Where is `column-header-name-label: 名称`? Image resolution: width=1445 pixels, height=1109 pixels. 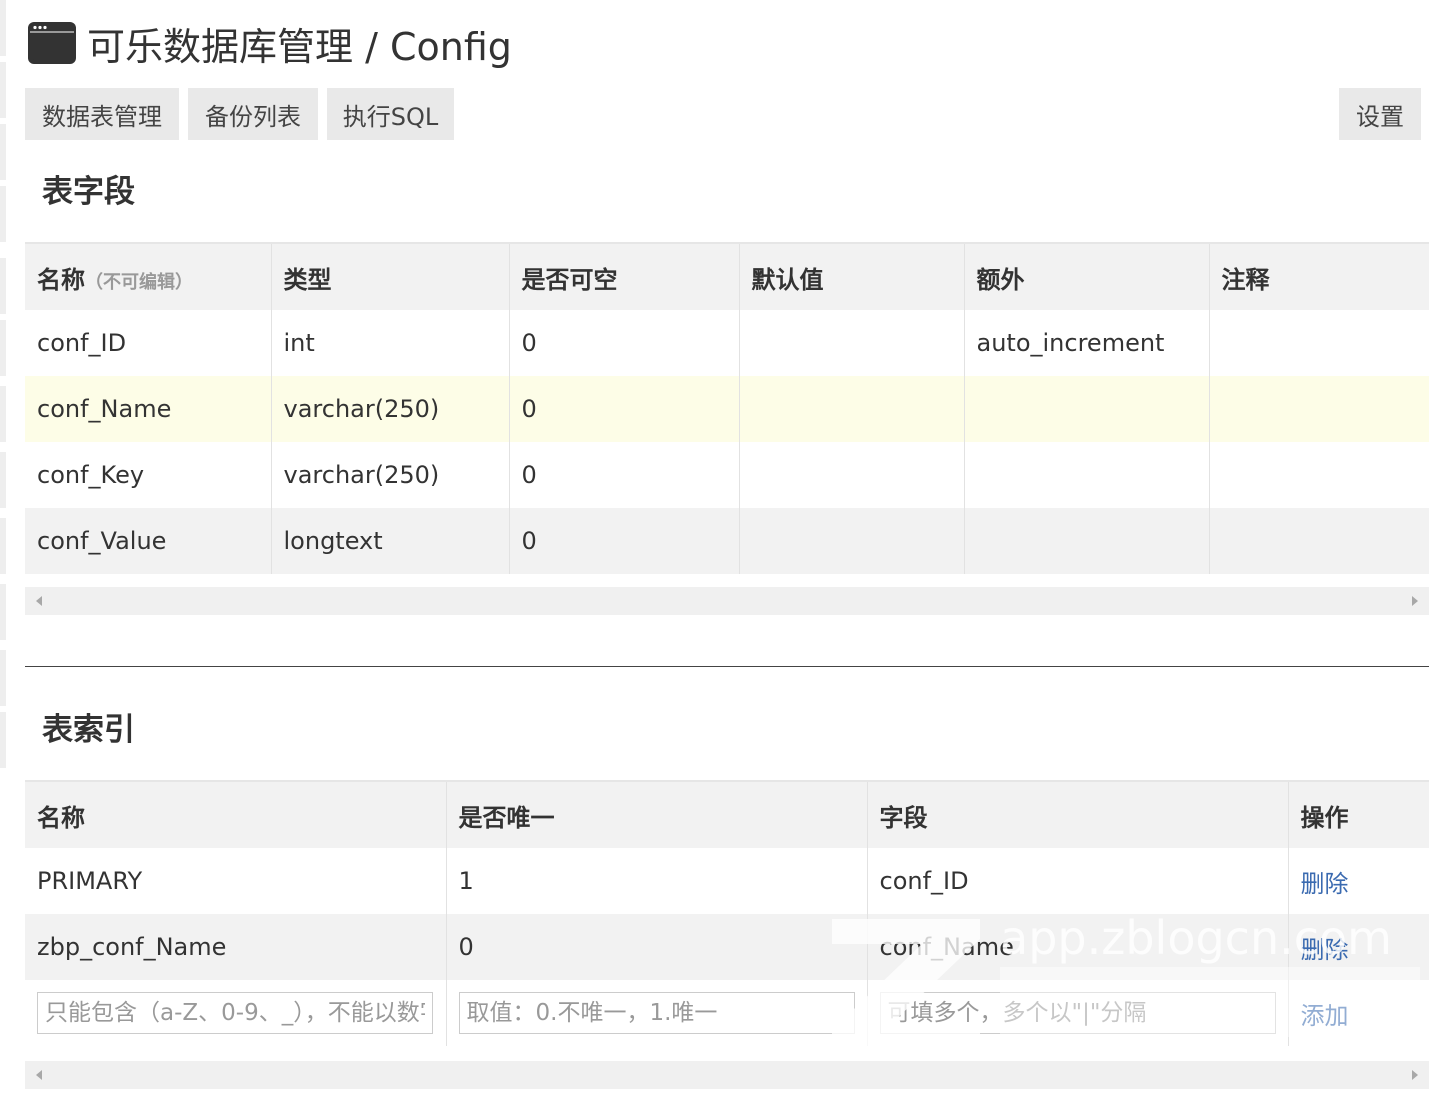
column-header-name-label: 名称 is located at coordinates (61, 279).